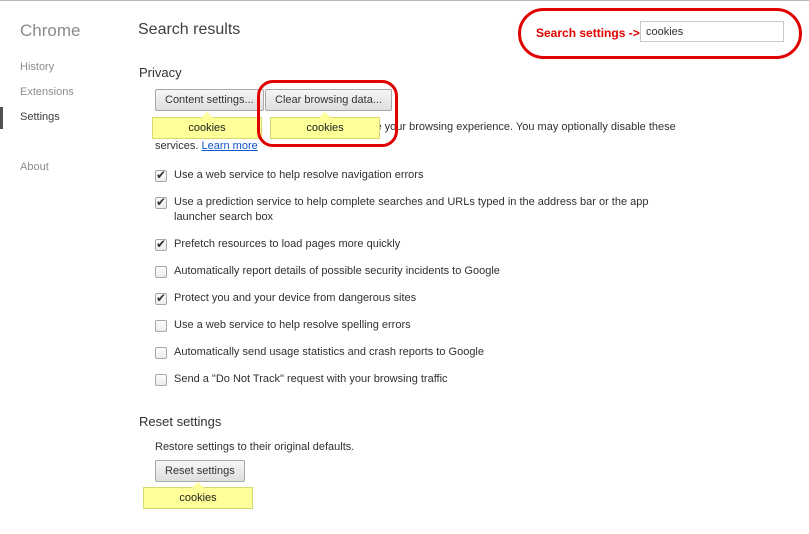  What do you see at coordinates (229, 146) in the screenshot?
I see `learn-more-link: Learn more` at bounding box center [229, 146].